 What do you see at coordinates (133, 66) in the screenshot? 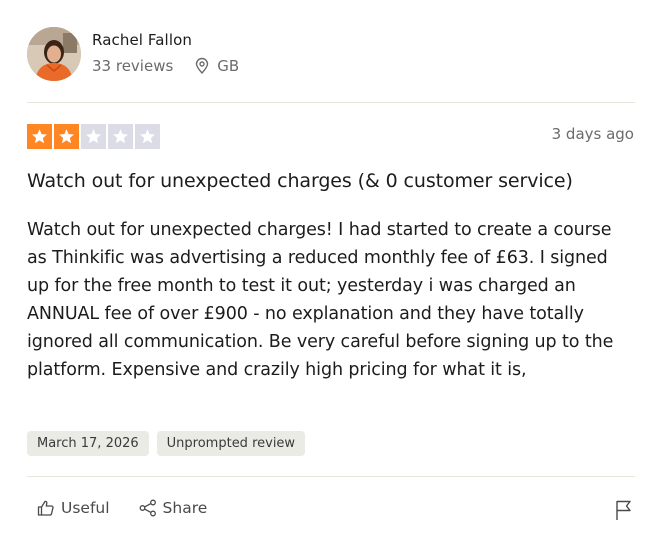
I see `reviews-count: 33 reviews` at bounding box center [133, 66].